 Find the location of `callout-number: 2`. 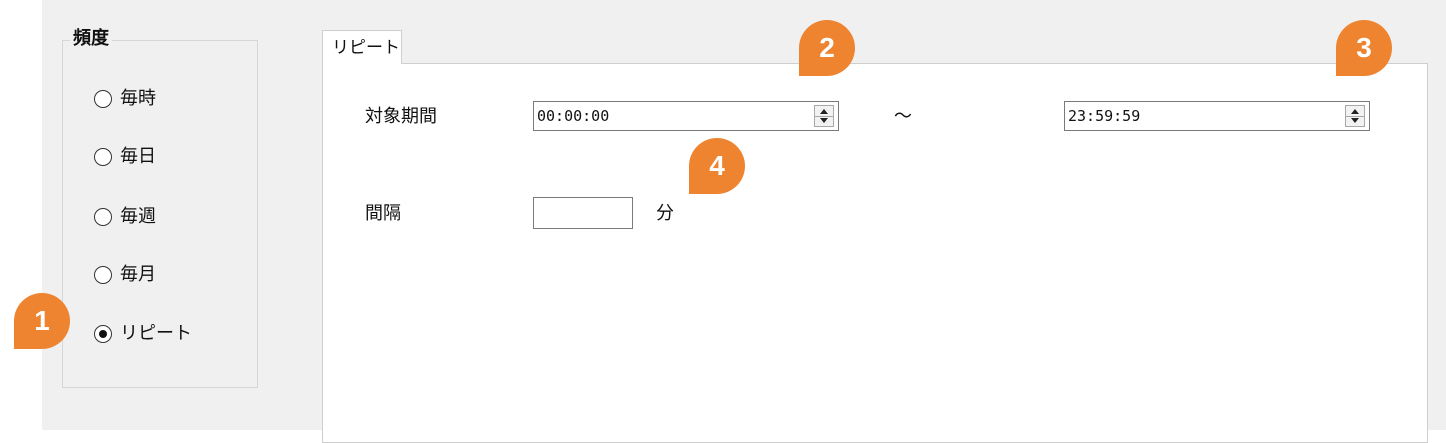

callout-number: 2 is located at coordinates (827, 47).